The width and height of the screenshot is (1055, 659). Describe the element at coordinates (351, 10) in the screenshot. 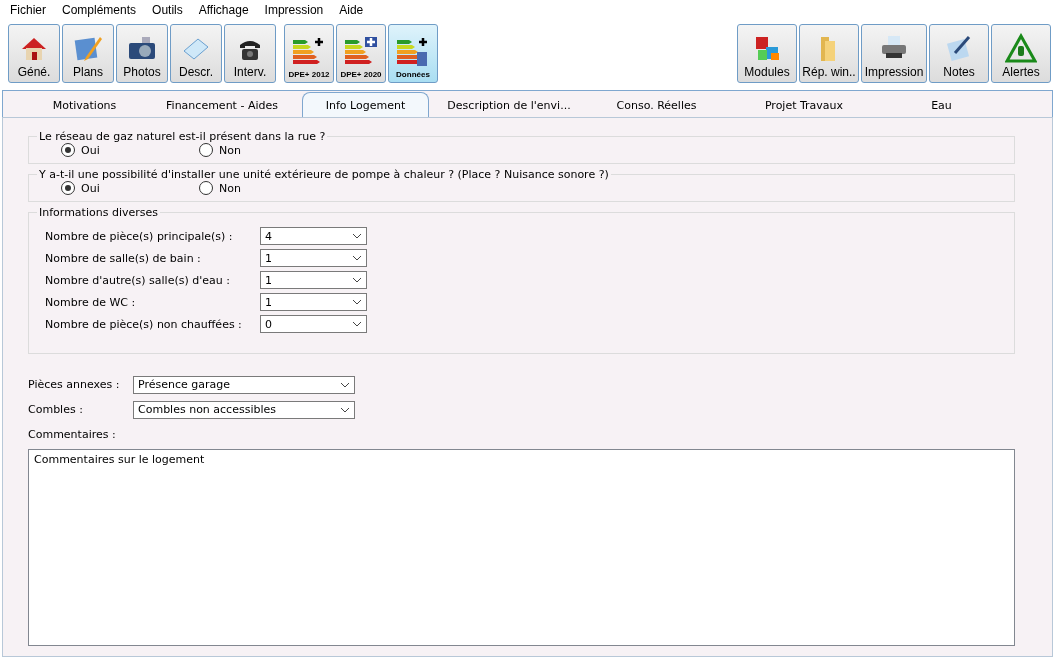

I see `menu-item: Aide` at that location.